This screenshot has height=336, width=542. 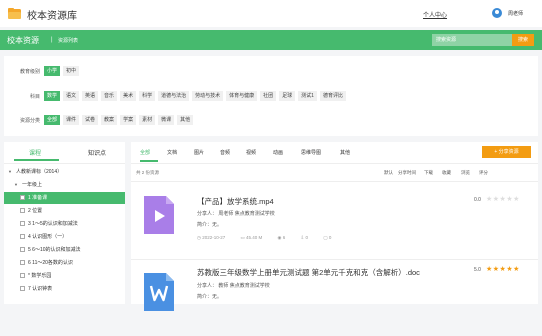 What do you see at coordinates (311, 152) in the screenshot?
I see `type-tab: 思维导图` at bounding box center [311, 152].